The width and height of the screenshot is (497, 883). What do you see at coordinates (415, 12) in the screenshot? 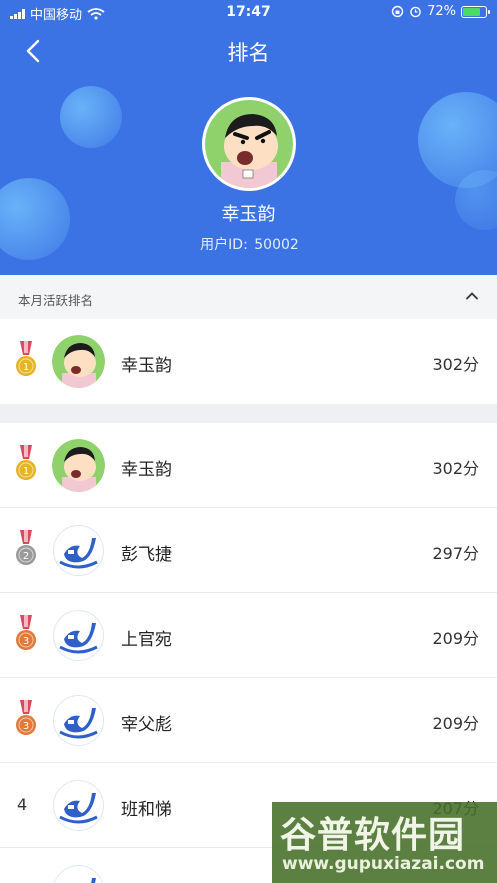
I see `alarm-icon` at bounding box center [415, 12].